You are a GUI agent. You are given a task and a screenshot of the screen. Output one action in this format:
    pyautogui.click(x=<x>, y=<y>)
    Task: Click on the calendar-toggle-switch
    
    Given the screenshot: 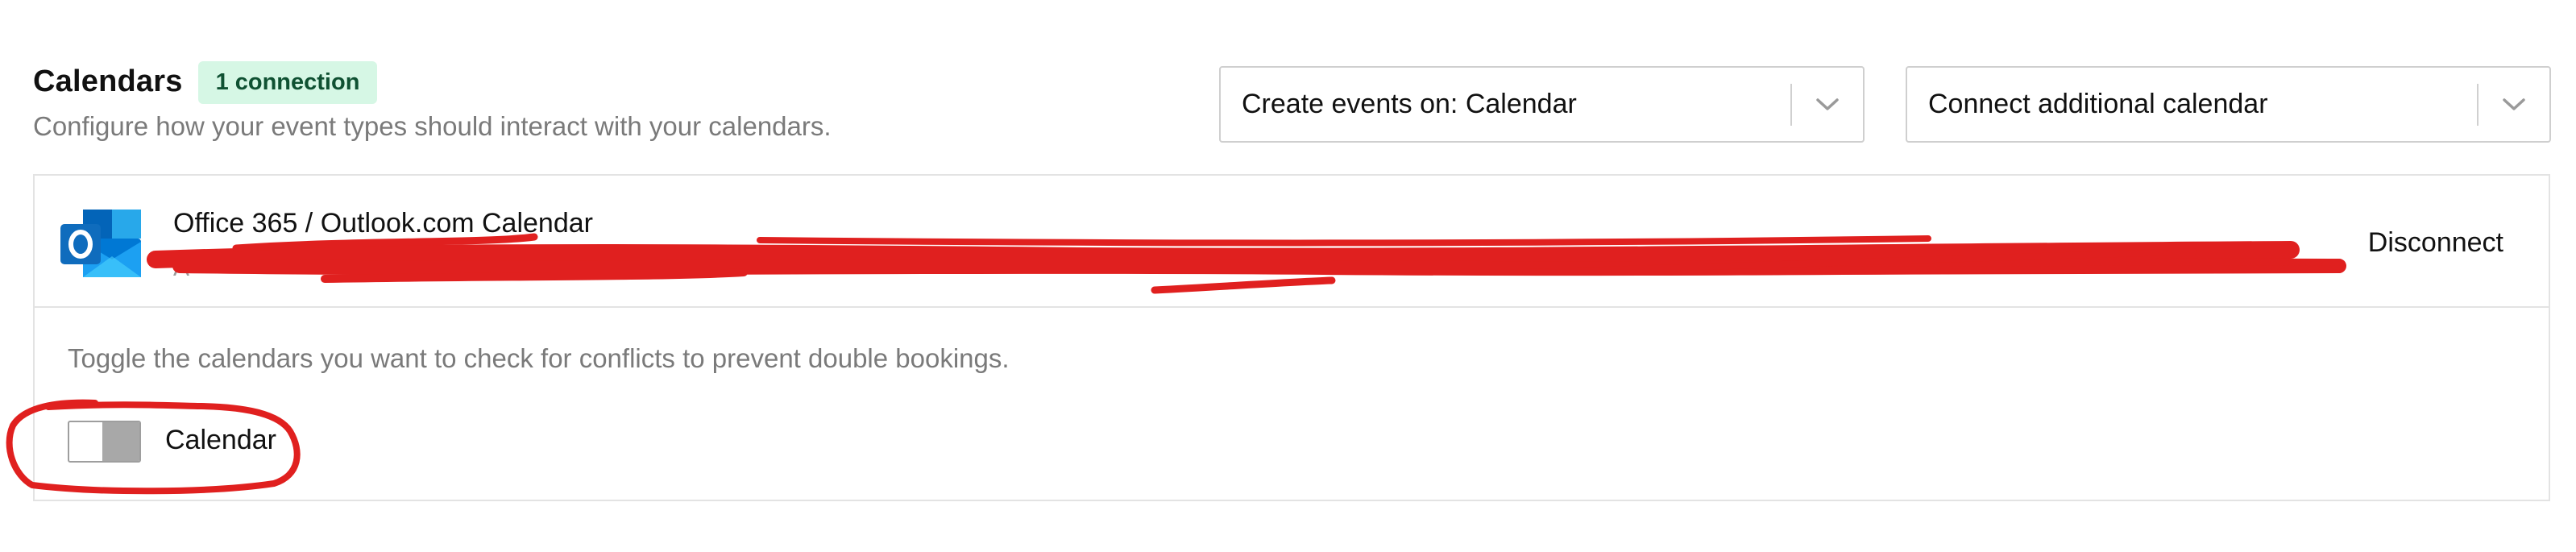 What is the action you would take?
    pyautogui.click(x=104, y=442)
    